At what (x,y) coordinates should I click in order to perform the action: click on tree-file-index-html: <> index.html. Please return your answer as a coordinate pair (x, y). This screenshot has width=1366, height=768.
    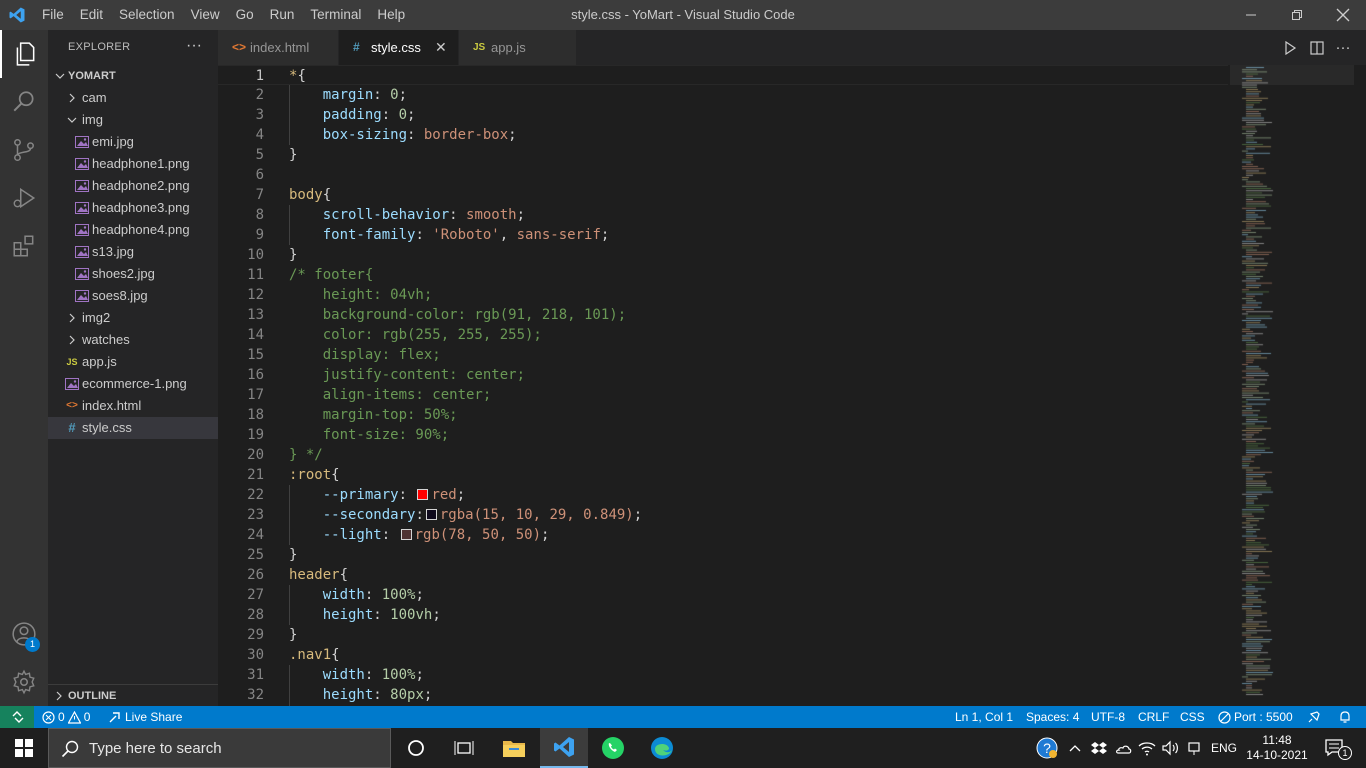
    Looking at the image, I should click on (133, 406).